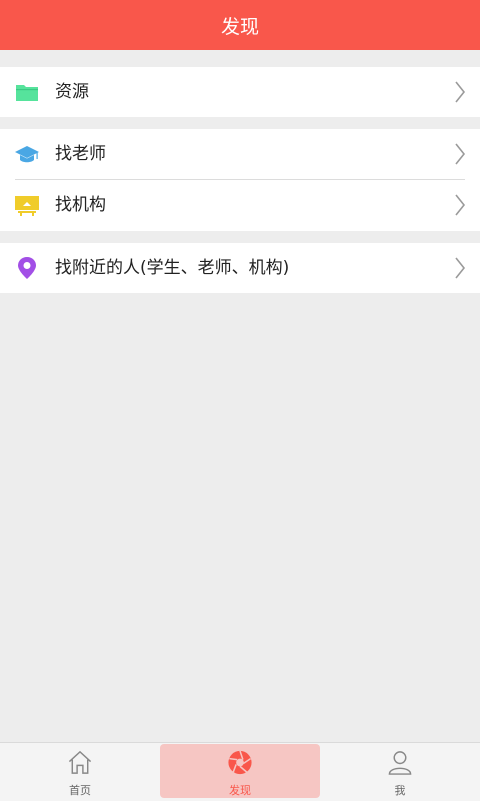 The width and height of the screenshot is (480, 801). What do you see at coordinates (27, 93) in the screenshot?
I see `folder-icon` at bounding box center [27, 93].